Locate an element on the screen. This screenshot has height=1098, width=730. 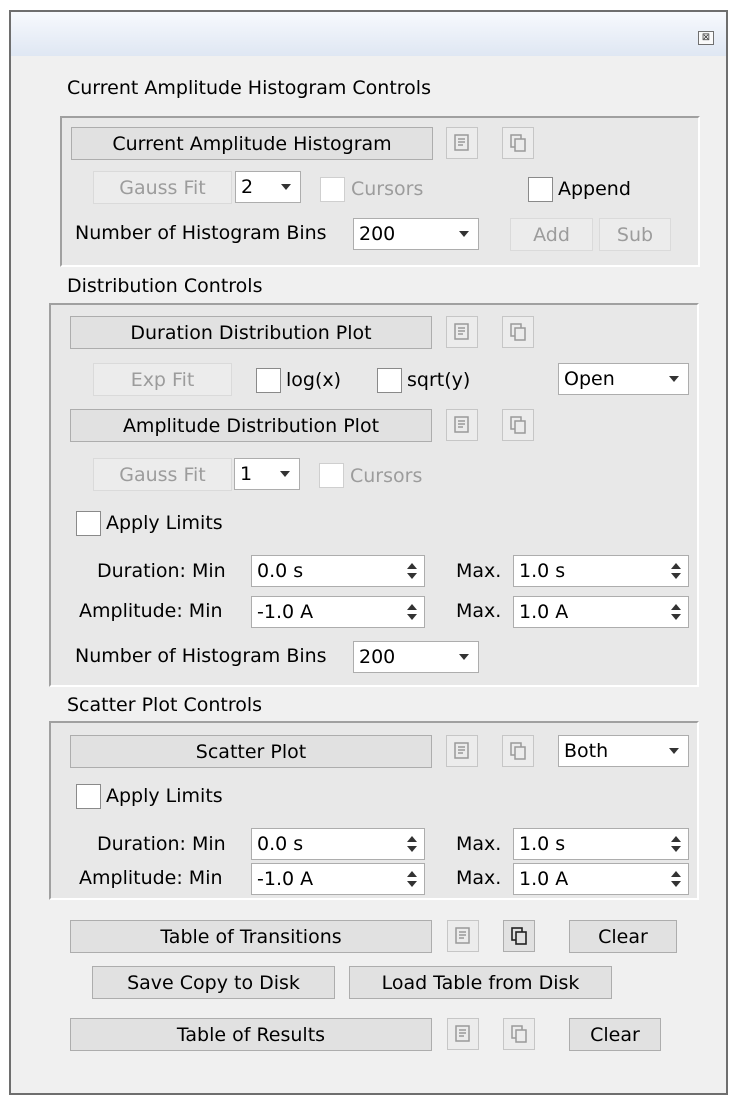
append-label: Append is located at coordinates (594, 189).